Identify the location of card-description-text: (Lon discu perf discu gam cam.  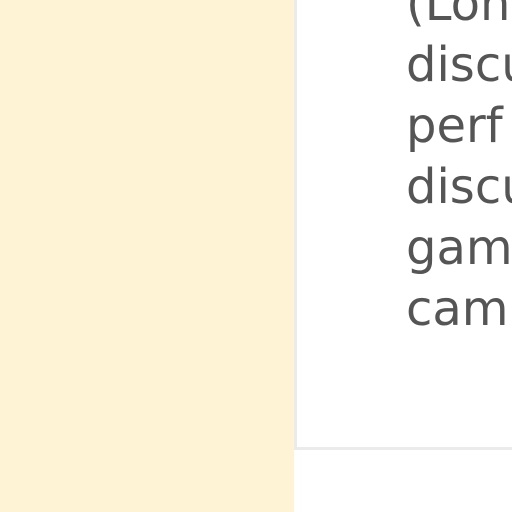
(459, 170).